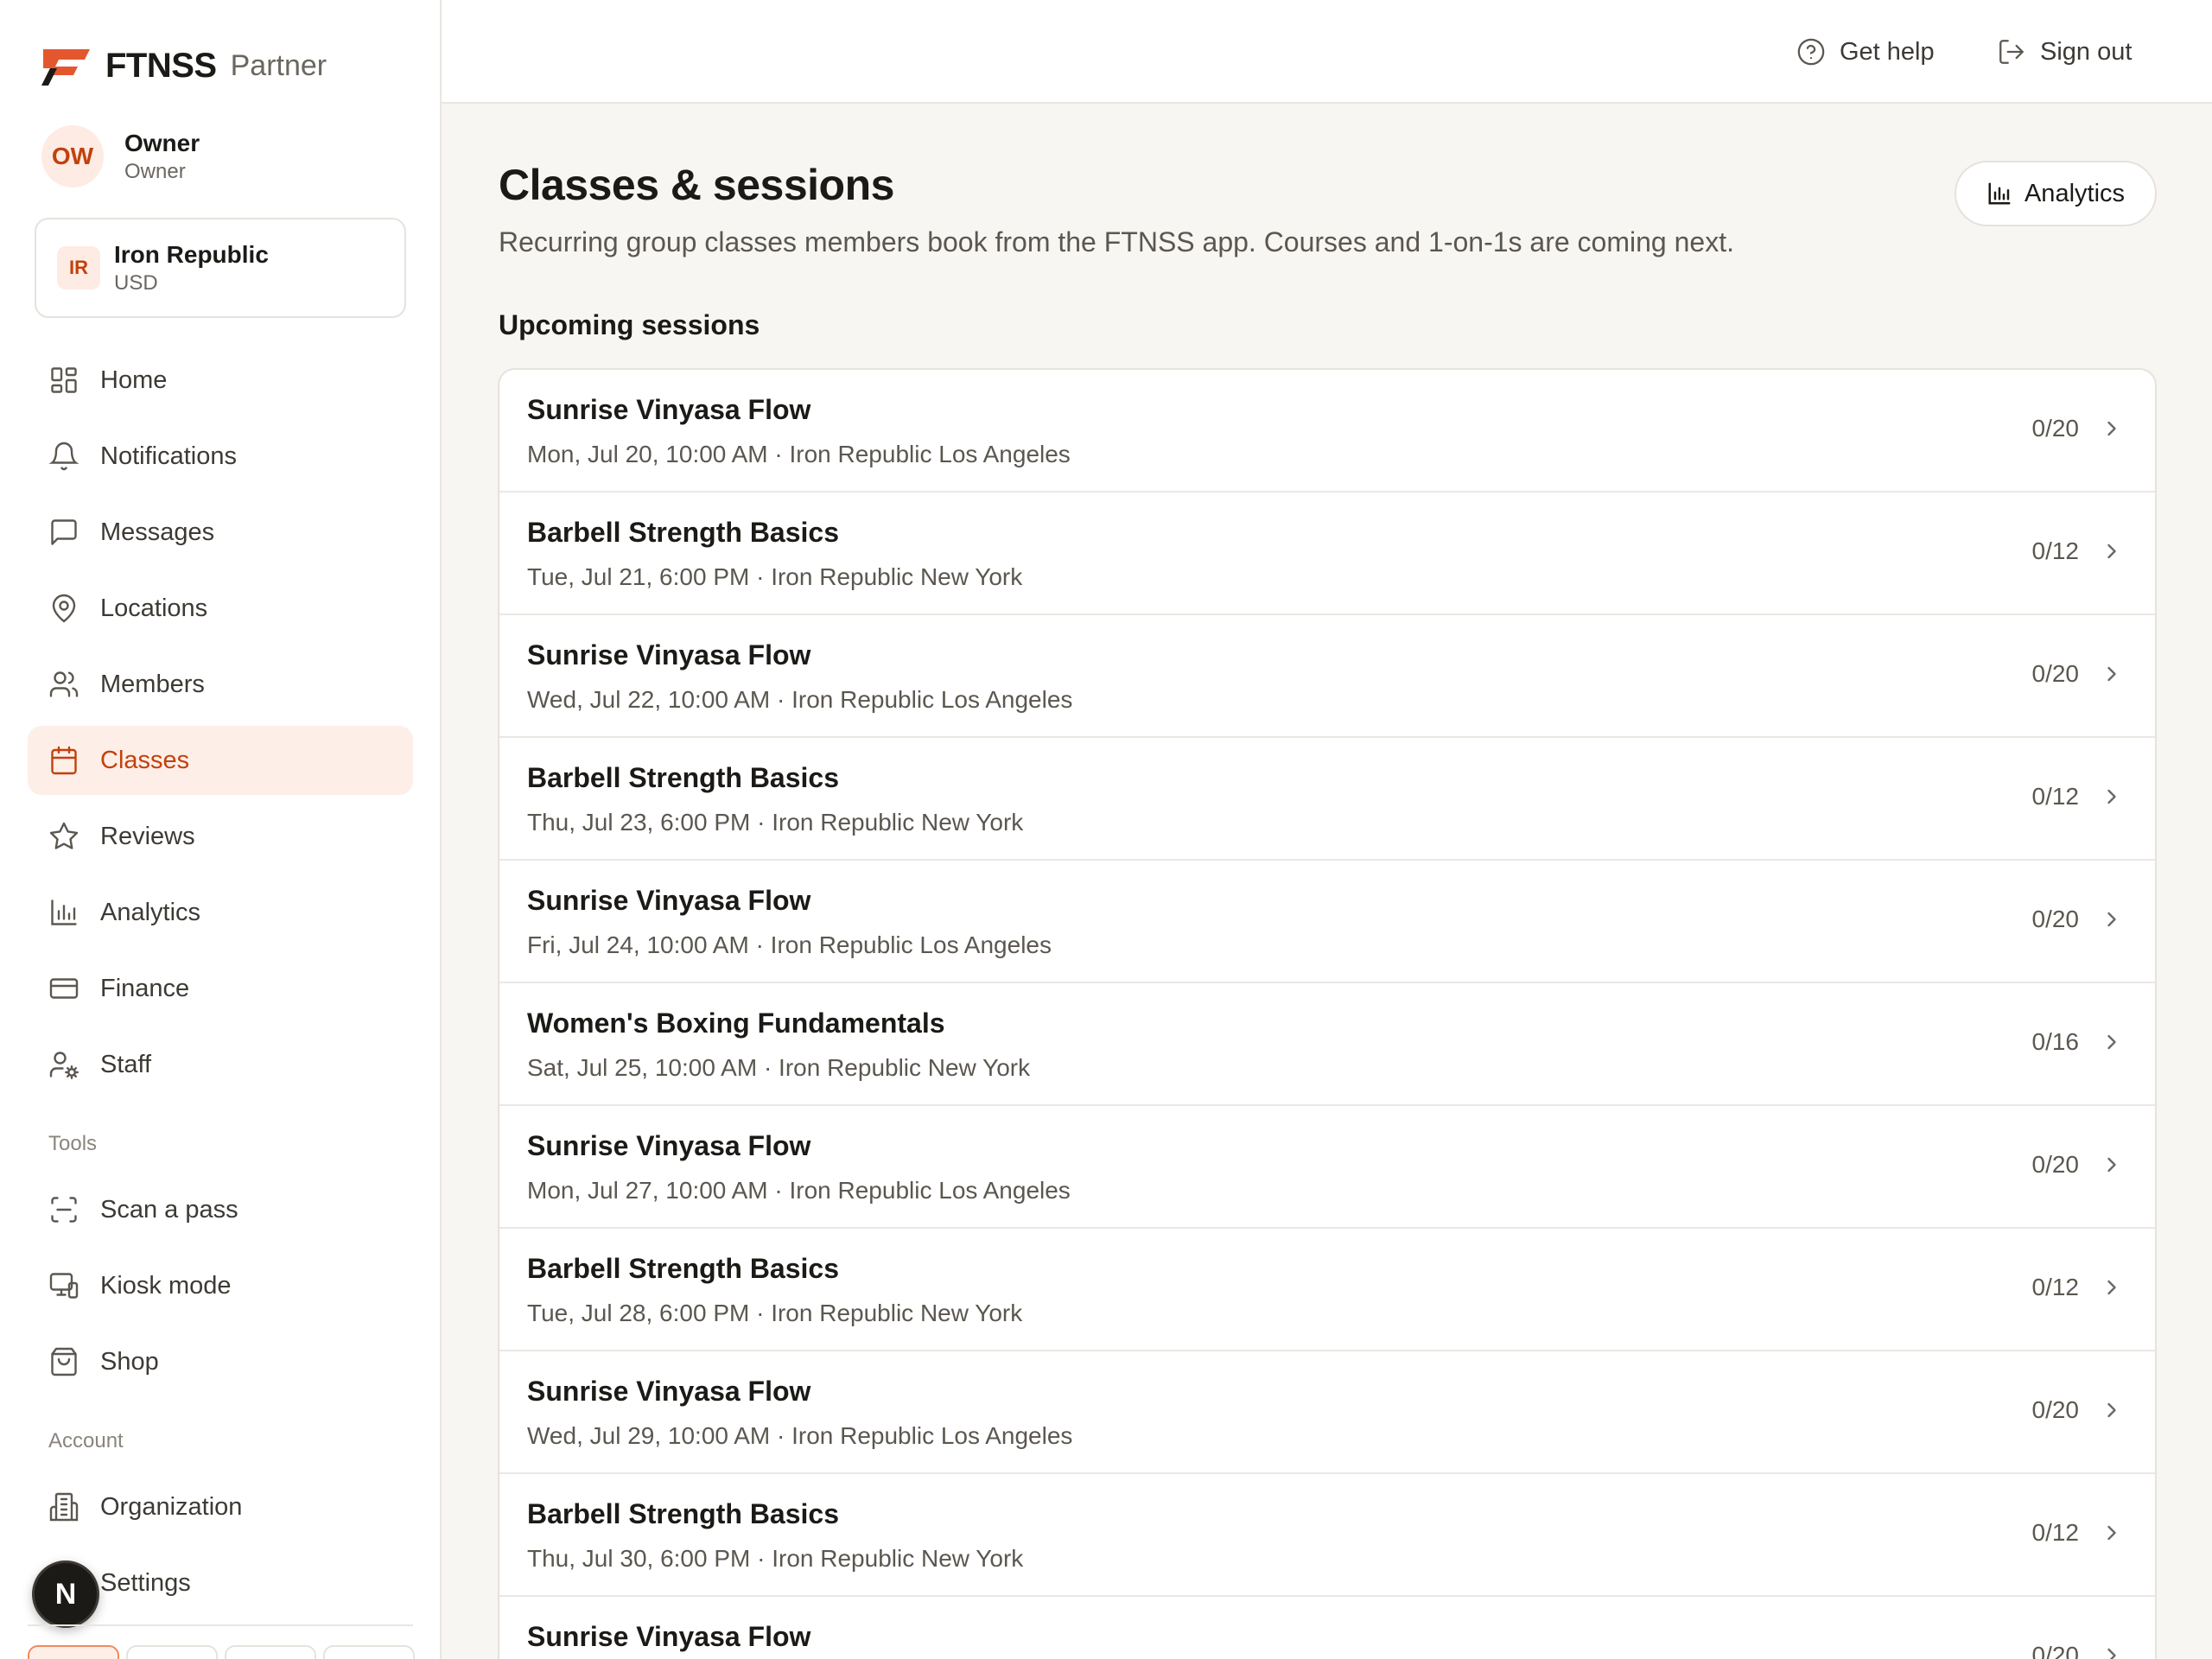  Describe the element at coordinates (126, 1064) in the screenshot. I see `sidebar-item-label: Staff` at that location.